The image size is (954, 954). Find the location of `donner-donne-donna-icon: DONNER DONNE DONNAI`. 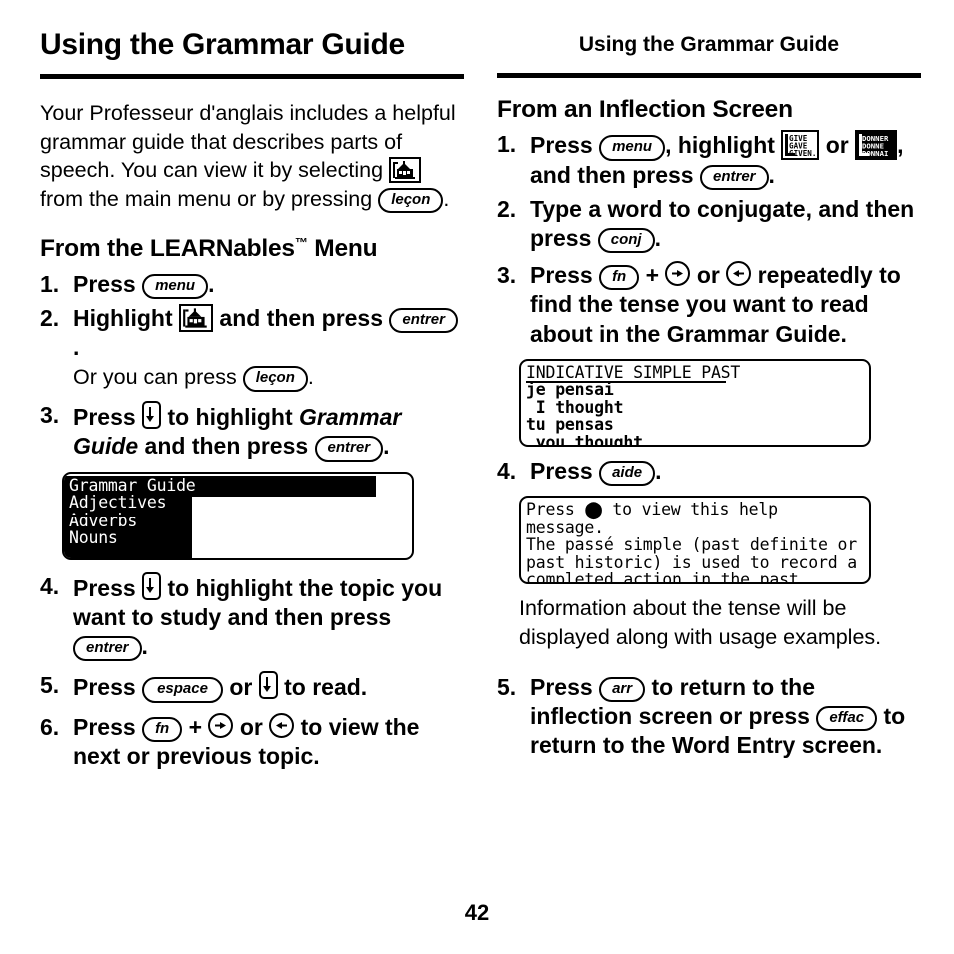

donner-donne-donna-icon: DONNER DONNE DONNAI is located at coordinates (876, 145).